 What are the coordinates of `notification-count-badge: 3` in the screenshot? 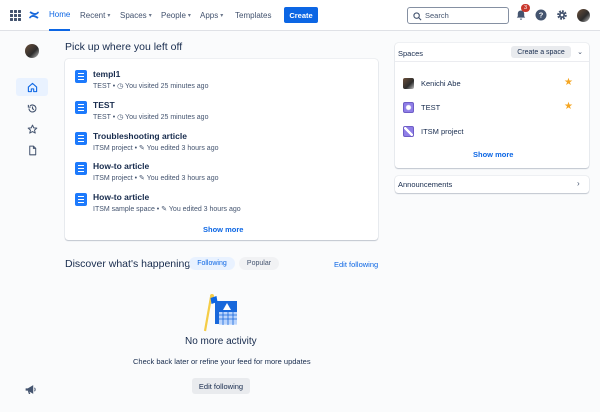 It's located at (525, 8).